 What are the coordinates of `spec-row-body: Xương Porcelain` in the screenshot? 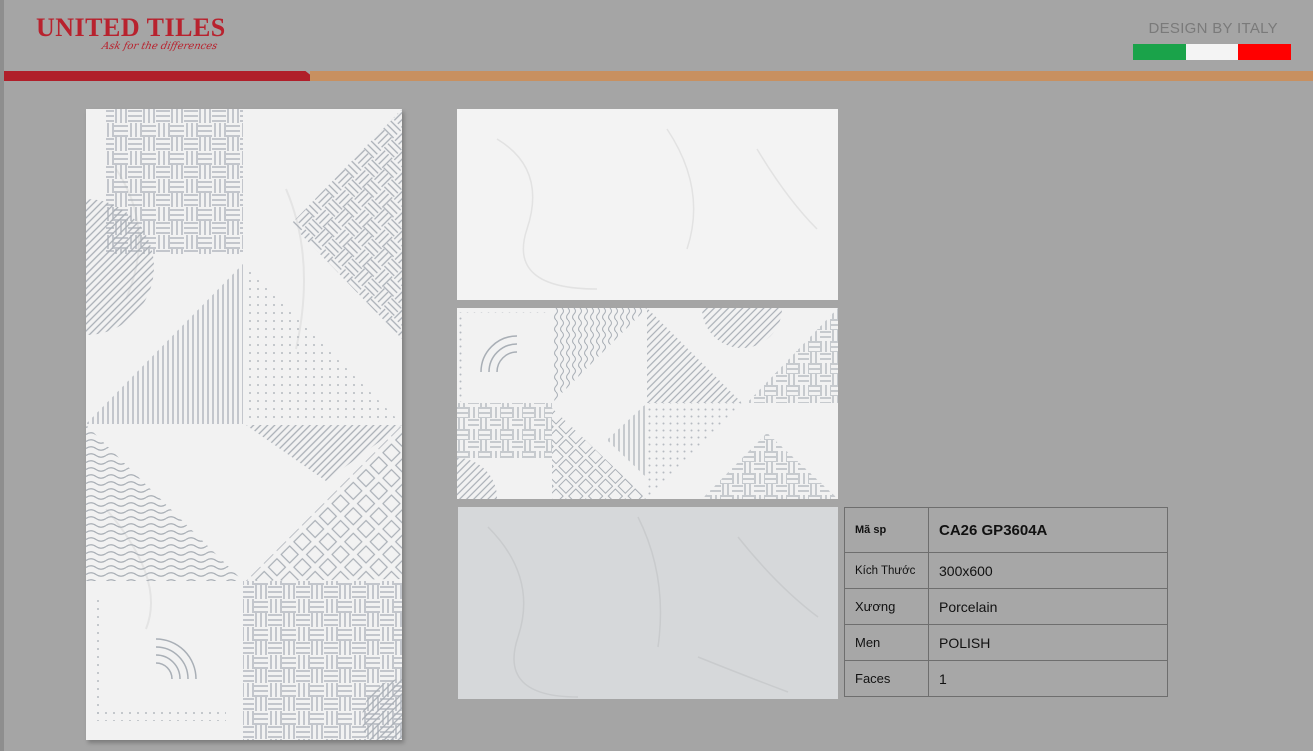 It's located at (1006, 606).